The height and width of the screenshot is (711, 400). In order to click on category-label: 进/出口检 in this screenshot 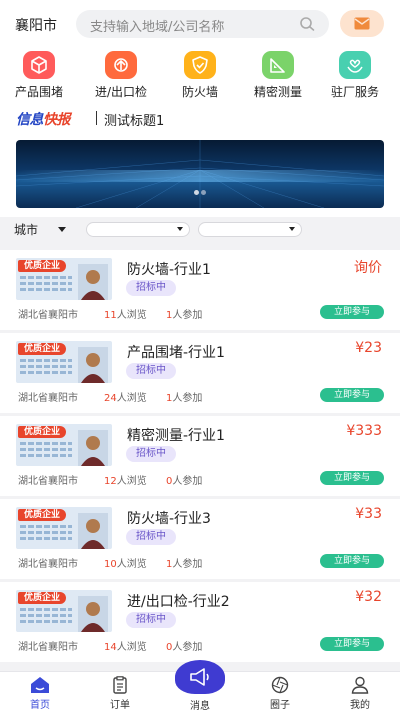, I will do `click(121, 92)`.